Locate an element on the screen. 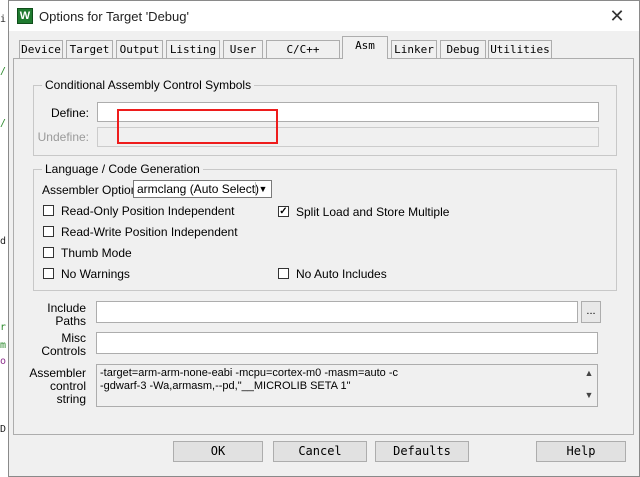  tab-debug: Debug is located at coordinates (463, 49).